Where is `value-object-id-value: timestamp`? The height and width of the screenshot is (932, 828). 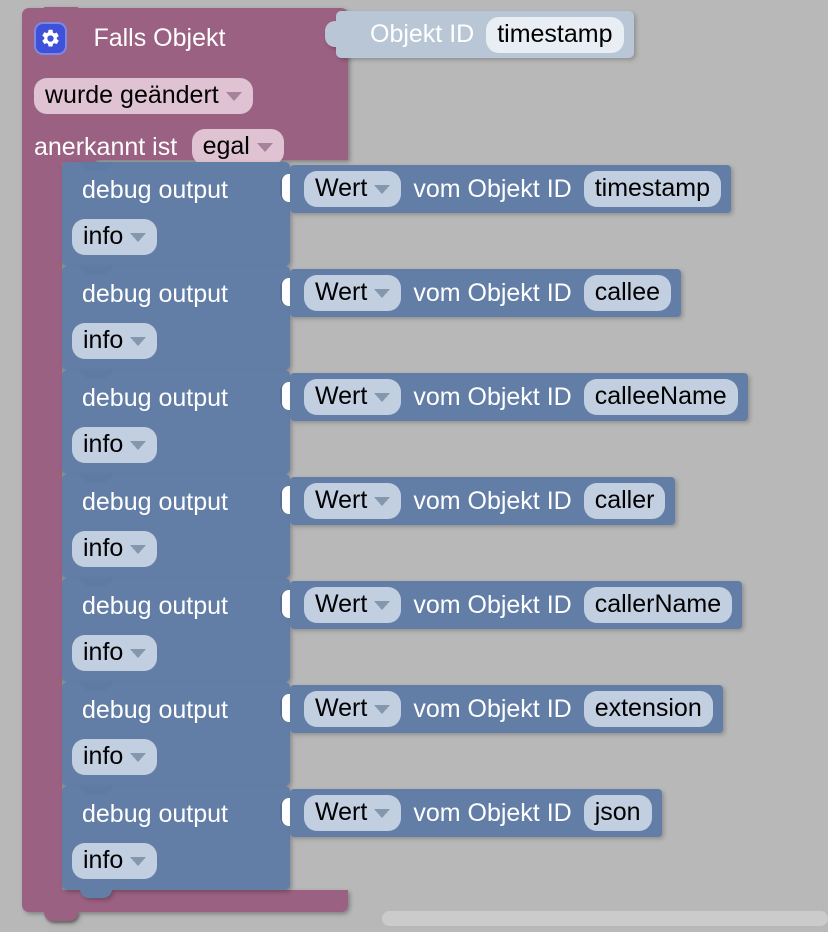 value-object-id-value: timestamp is located at coordinates (652, 188).